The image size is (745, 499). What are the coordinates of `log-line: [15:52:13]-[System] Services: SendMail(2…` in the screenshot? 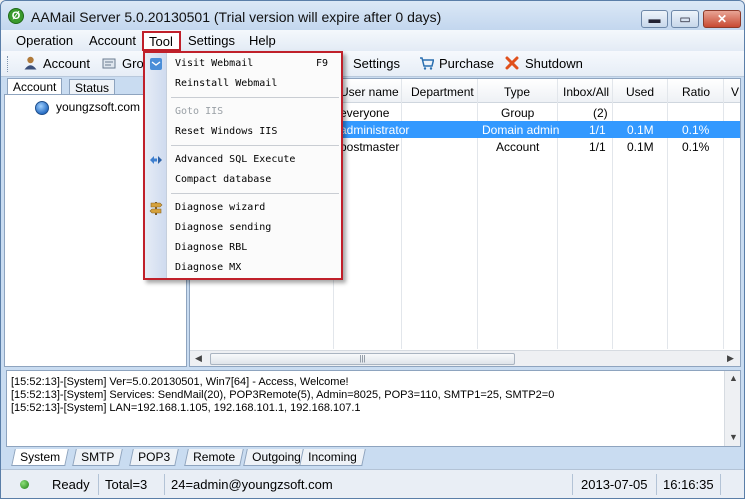 It's located at (283, 395).